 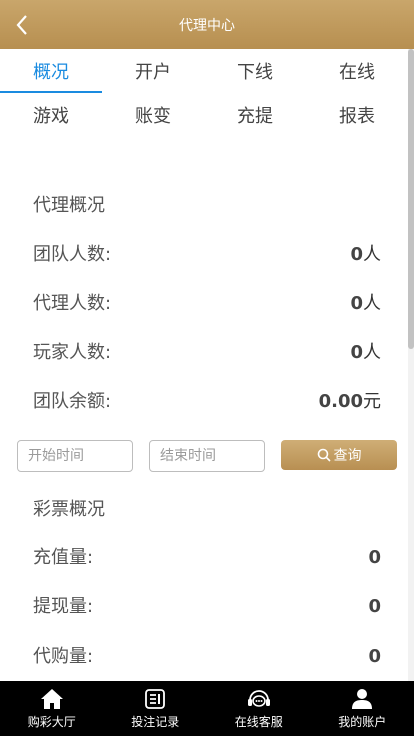 What do you see at coordinates (340, 401) in the screenshot?
I see `team-balance-value: 0.00` at bounding box center [340, 401].